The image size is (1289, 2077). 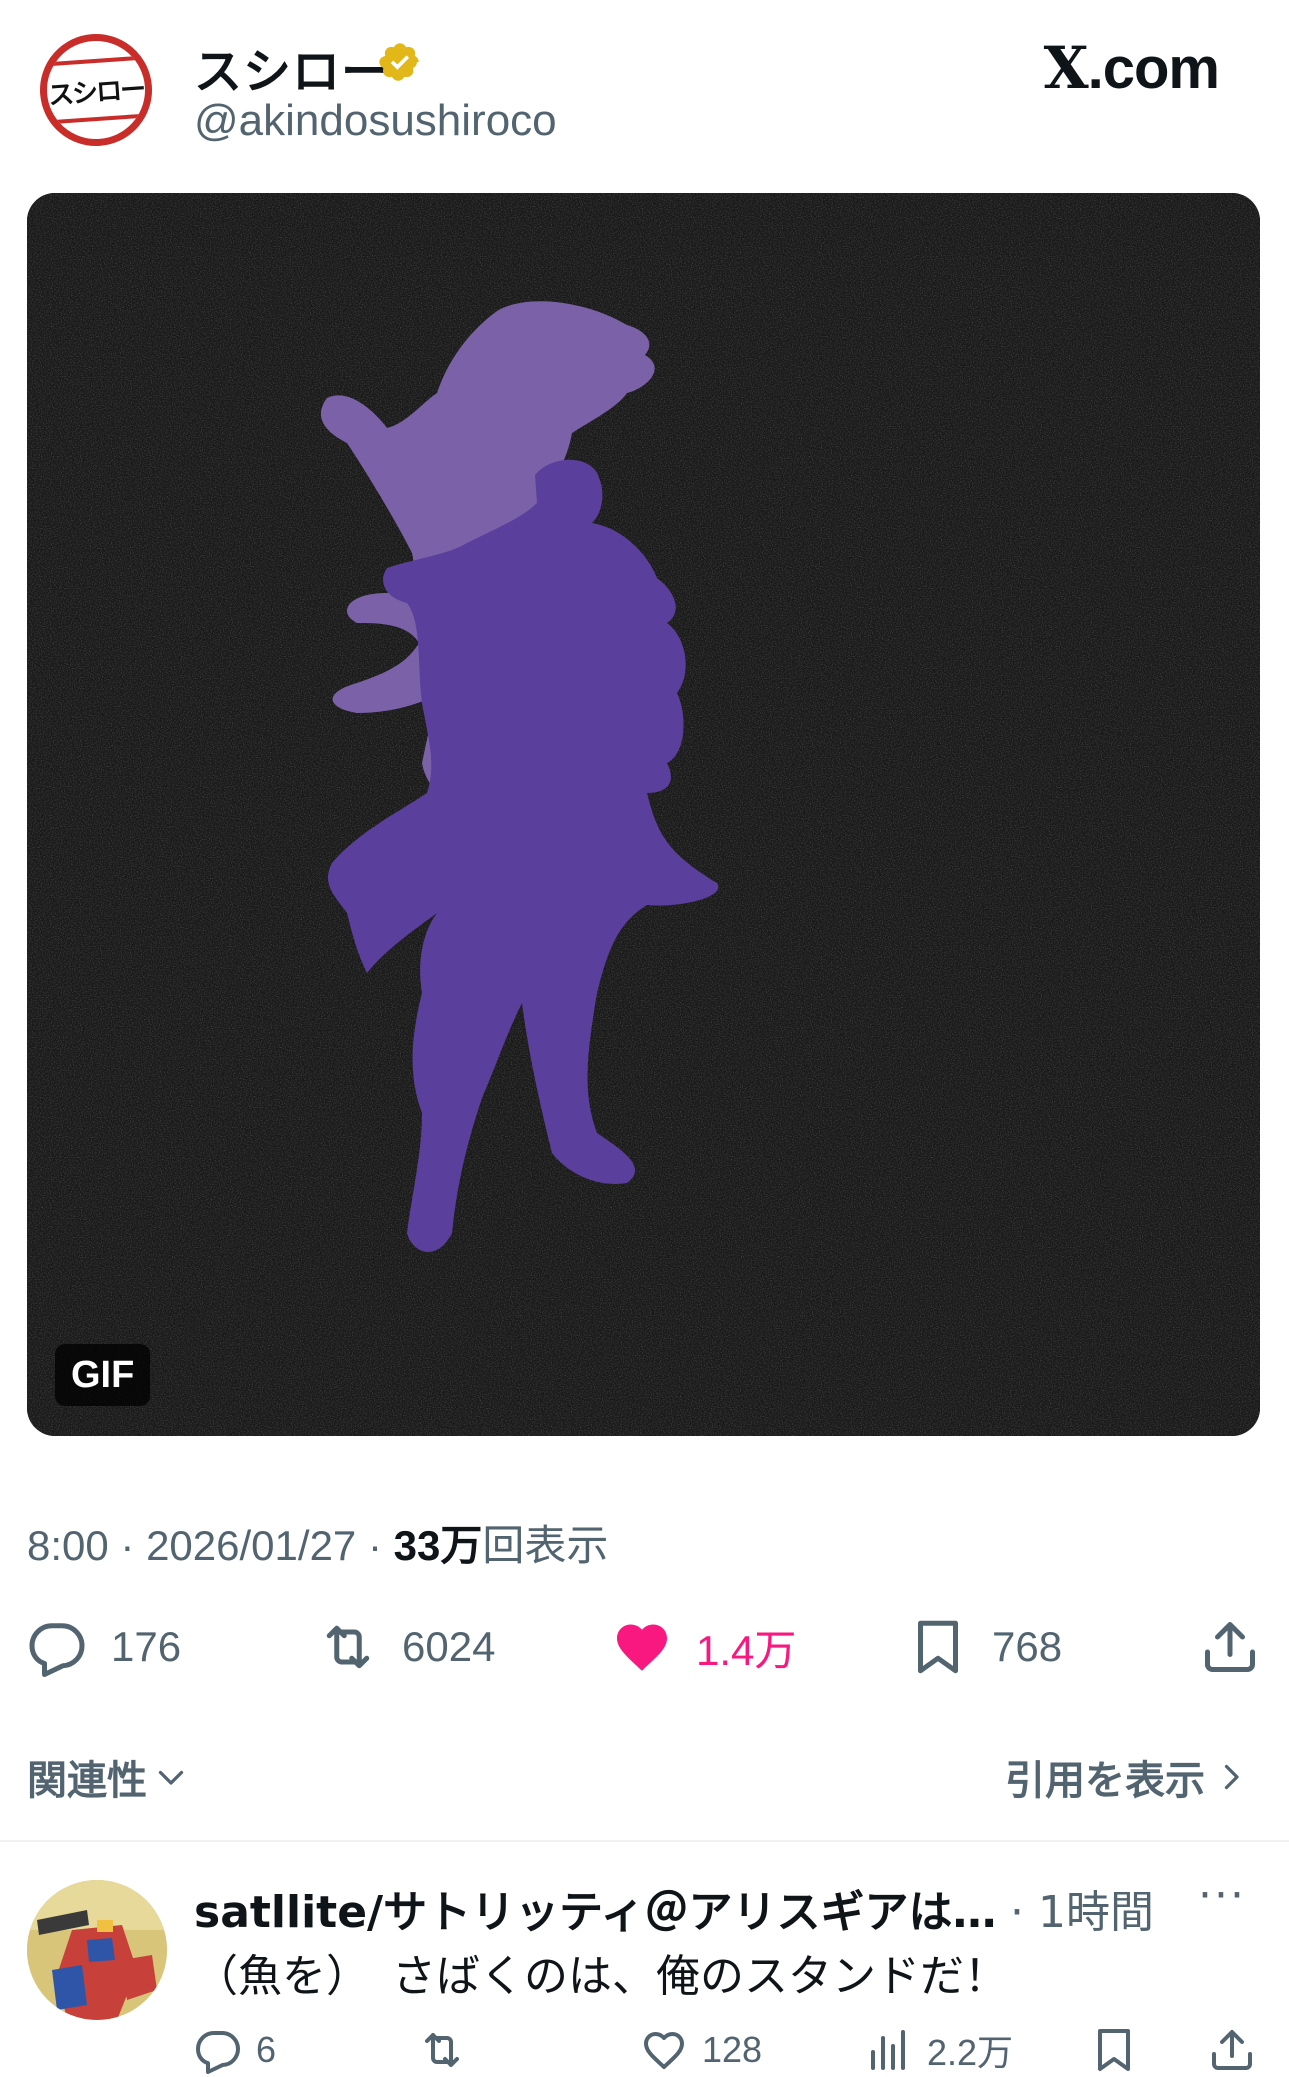 I want to click on x-logo-domain: .com, so click(x=1153, y=68).